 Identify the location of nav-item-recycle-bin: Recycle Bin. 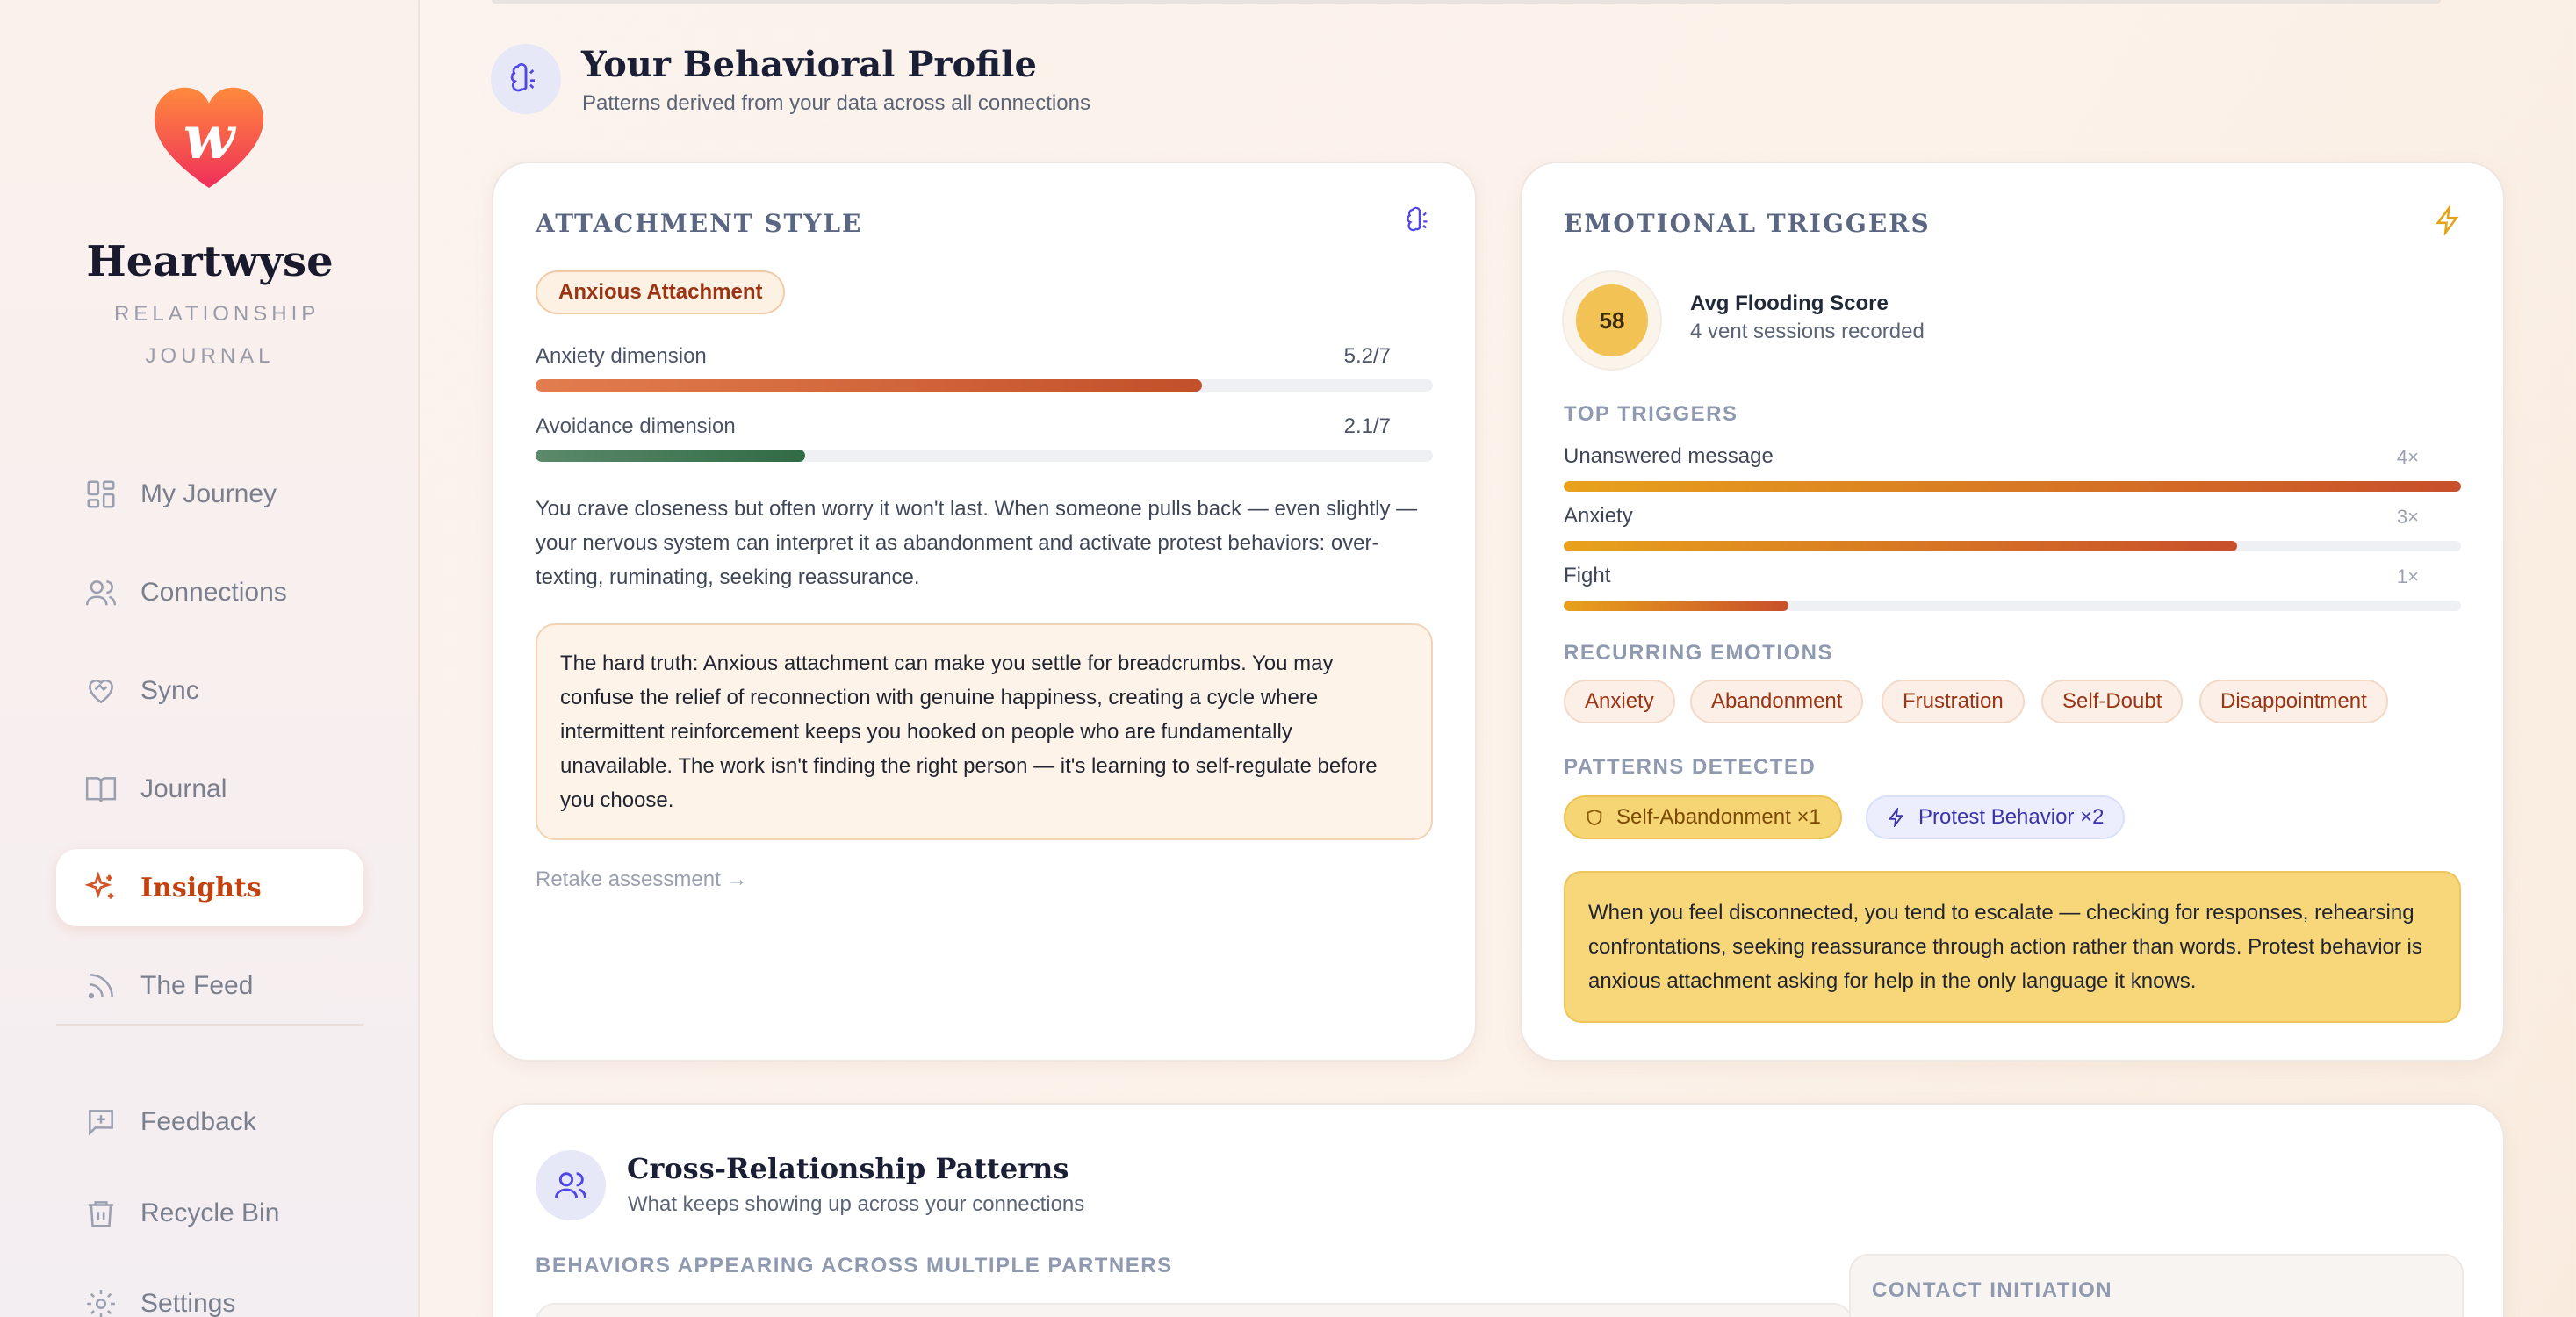
(209, 1213).